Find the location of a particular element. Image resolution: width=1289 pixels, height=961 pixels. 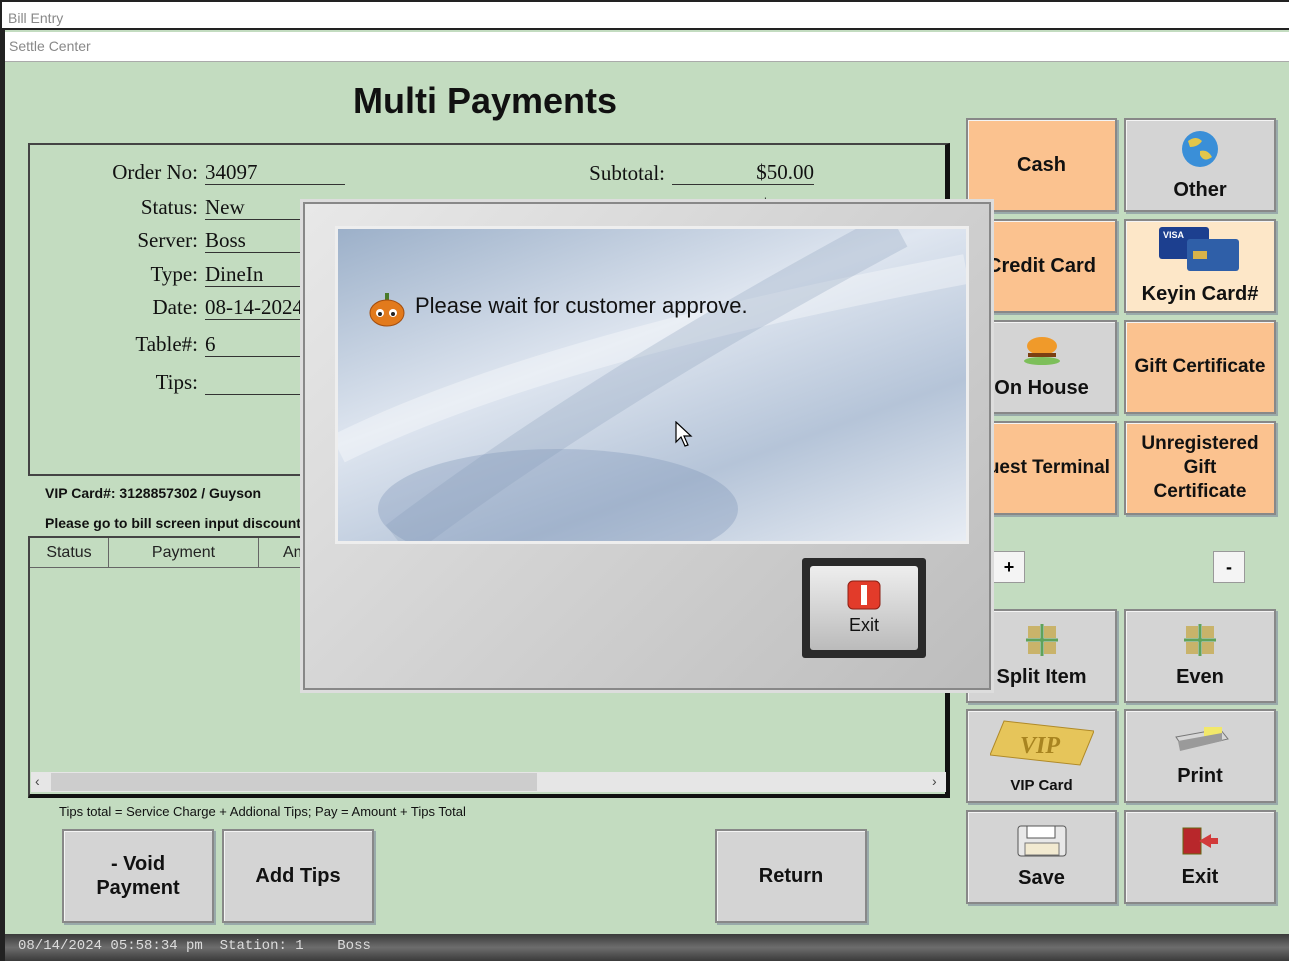

column-status: Status is located at coordinates (69, 553).